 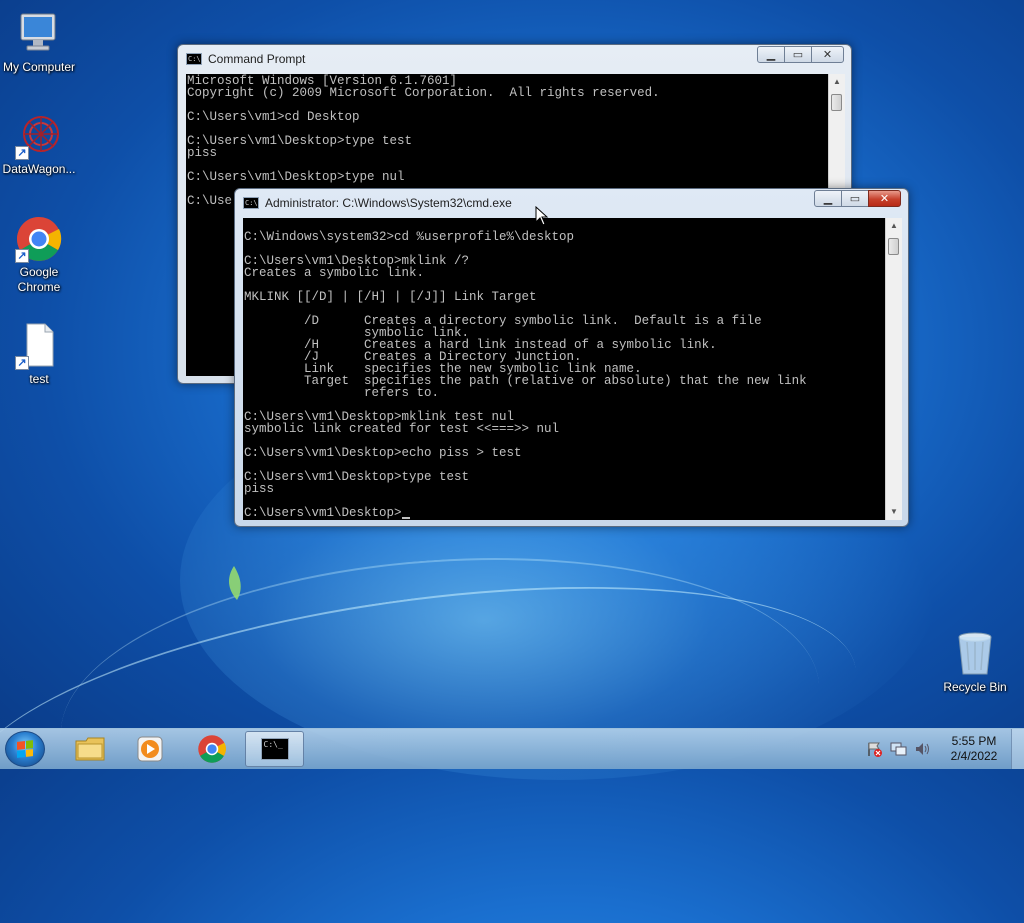 I want to click on window-titlebar: C:\ Command Prompt ▁ ▭ ✕, so click(x=514, y=60).